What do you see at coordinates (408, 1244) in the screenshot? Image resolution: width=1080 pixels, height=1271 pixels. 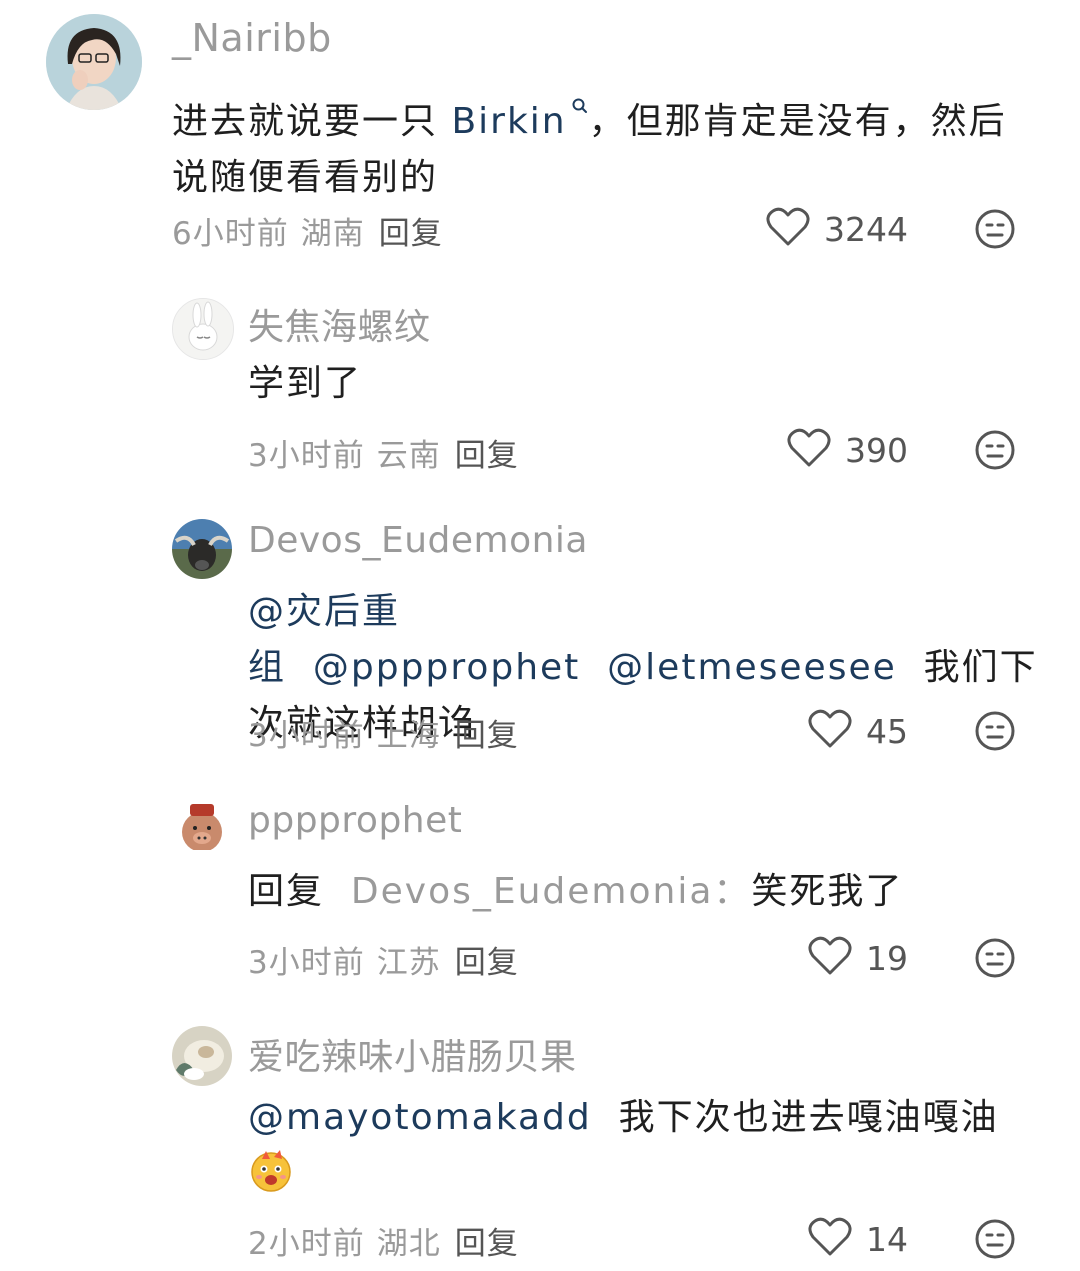 I see `comment-location: 湖北` at bounding box center [408, 1244].